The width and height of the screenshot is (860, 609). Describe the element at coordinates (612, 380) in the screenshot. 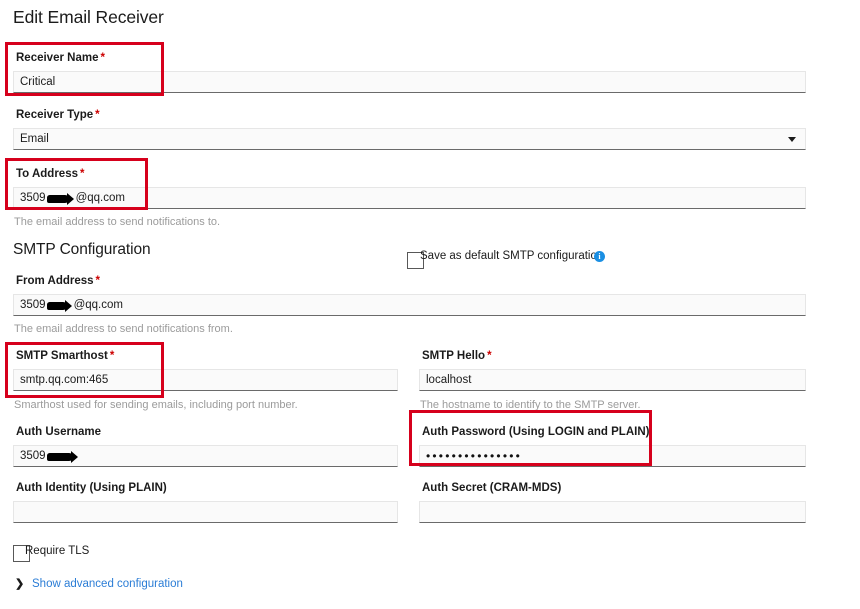

I see `smtp-hello-input: localhost` at that location.